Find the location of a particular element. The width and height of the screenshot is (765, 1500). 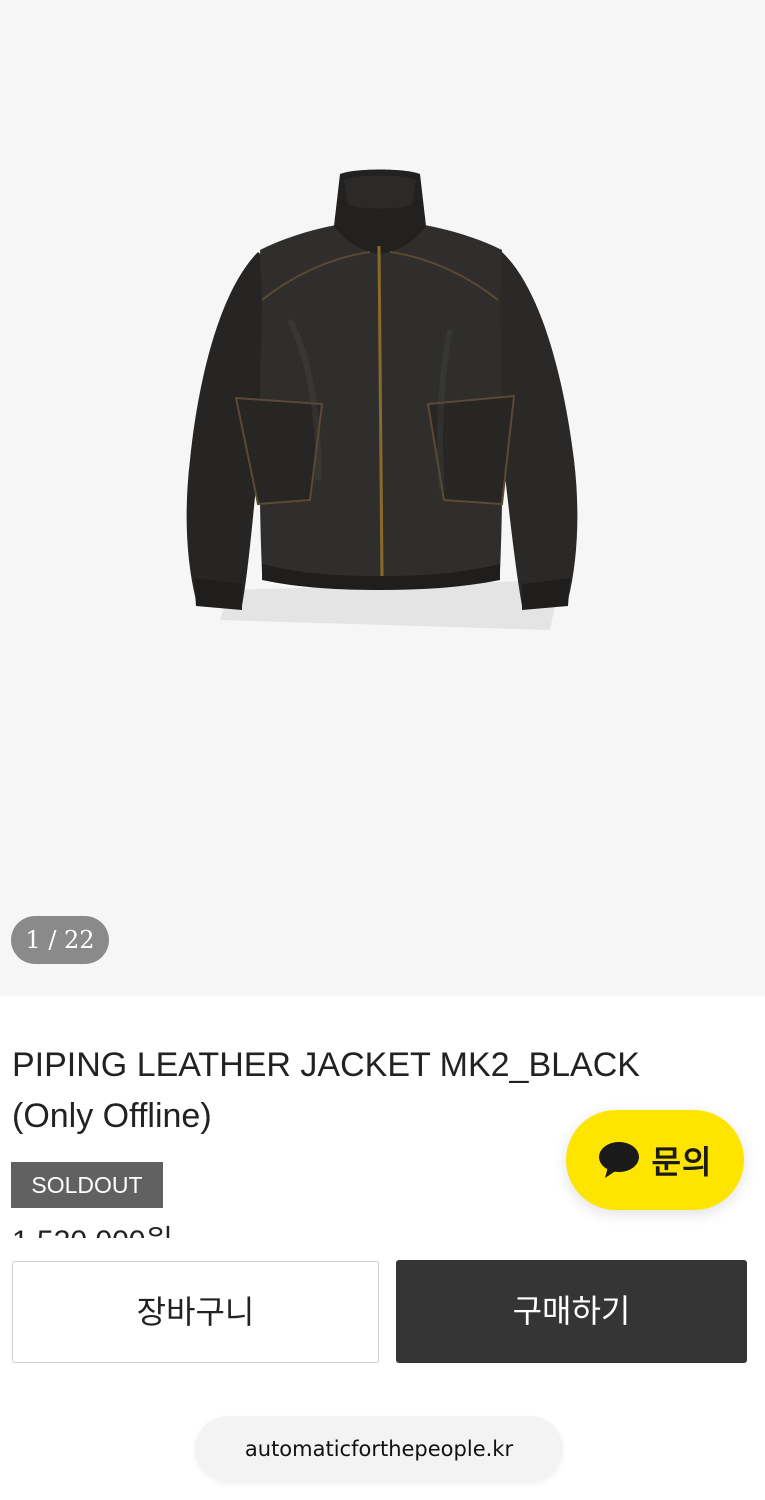

slide-counter: 1 / 22 is located at coordinates (60, 940).